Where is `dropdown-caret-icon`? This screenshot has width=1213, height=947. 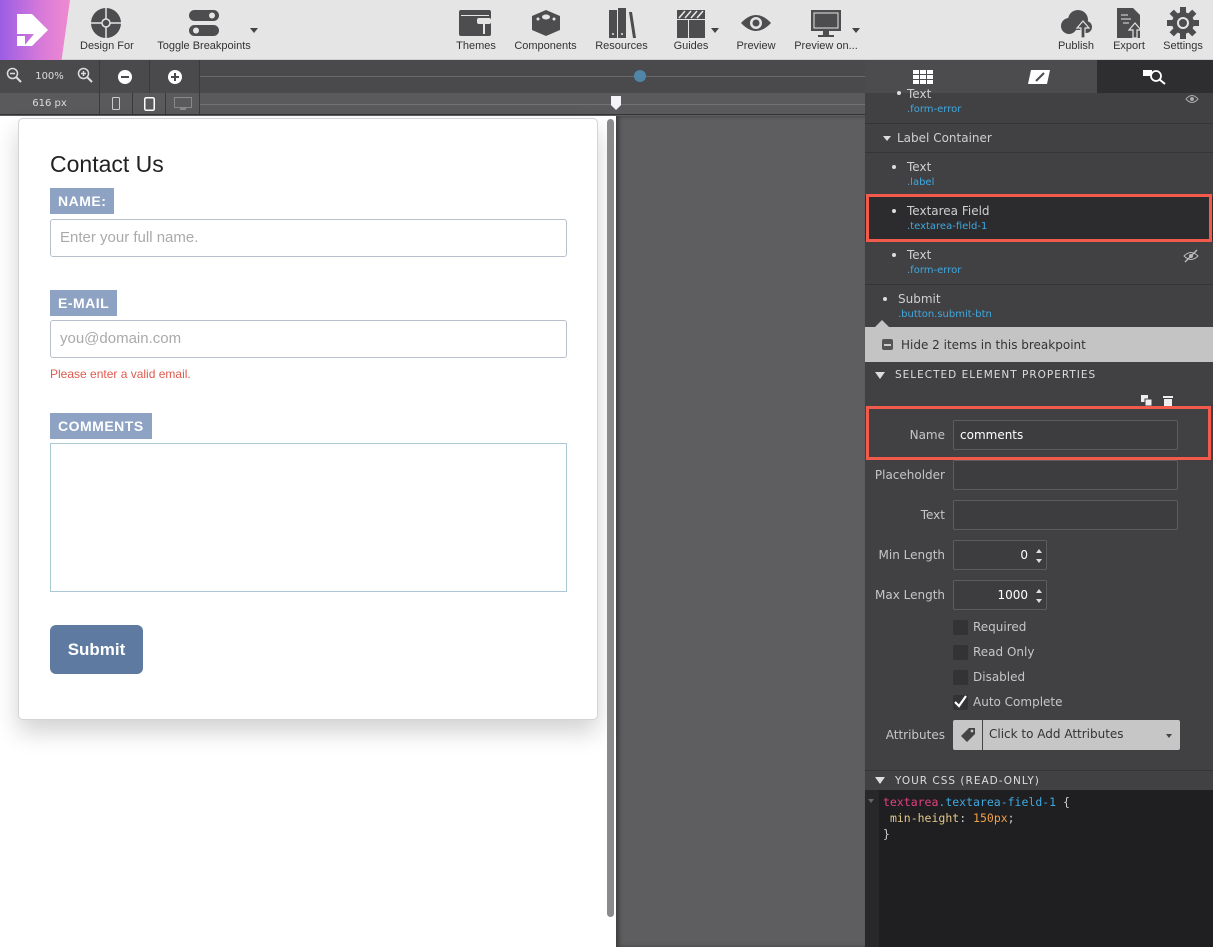
dropdown-caret-icon is located at coordinates (1169, 736).